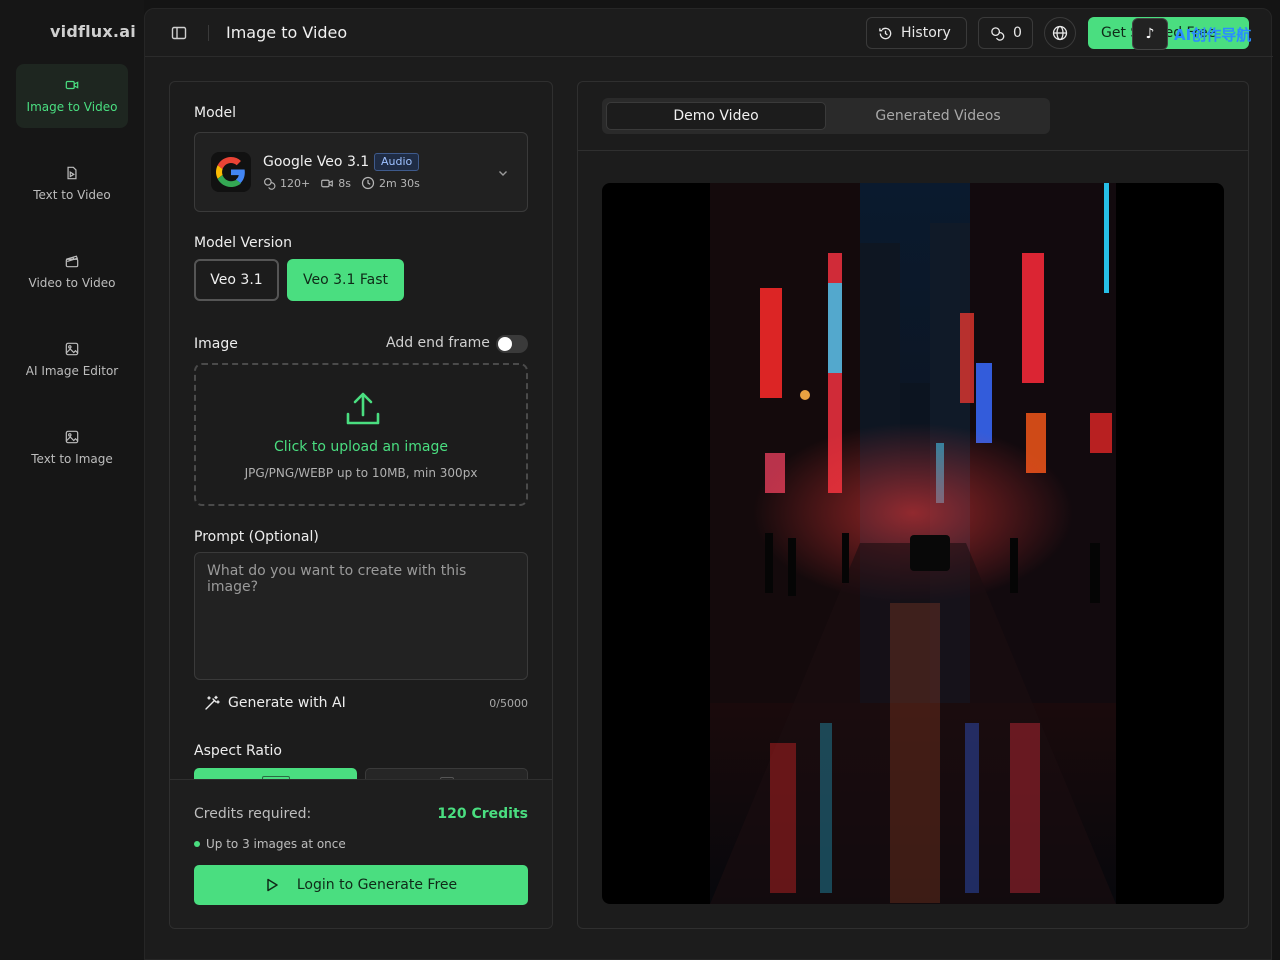 This screenshot has width=1280, height=960. I want to click on model-version-label: Model Version, so click(243, 243).